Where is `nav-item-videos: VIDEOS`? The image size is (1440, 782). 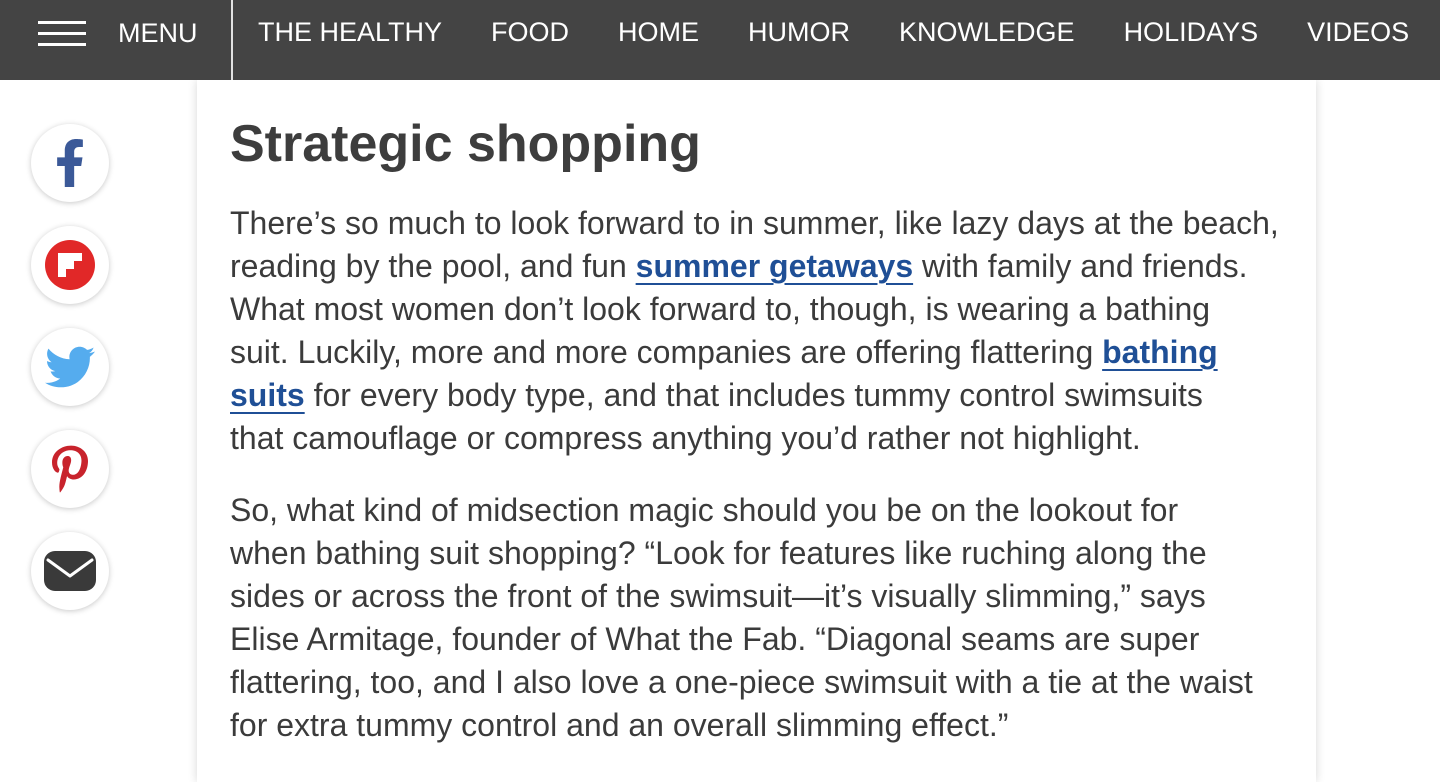 nav-item-videos: VIDEOS is located at coordinates (1358, 32).